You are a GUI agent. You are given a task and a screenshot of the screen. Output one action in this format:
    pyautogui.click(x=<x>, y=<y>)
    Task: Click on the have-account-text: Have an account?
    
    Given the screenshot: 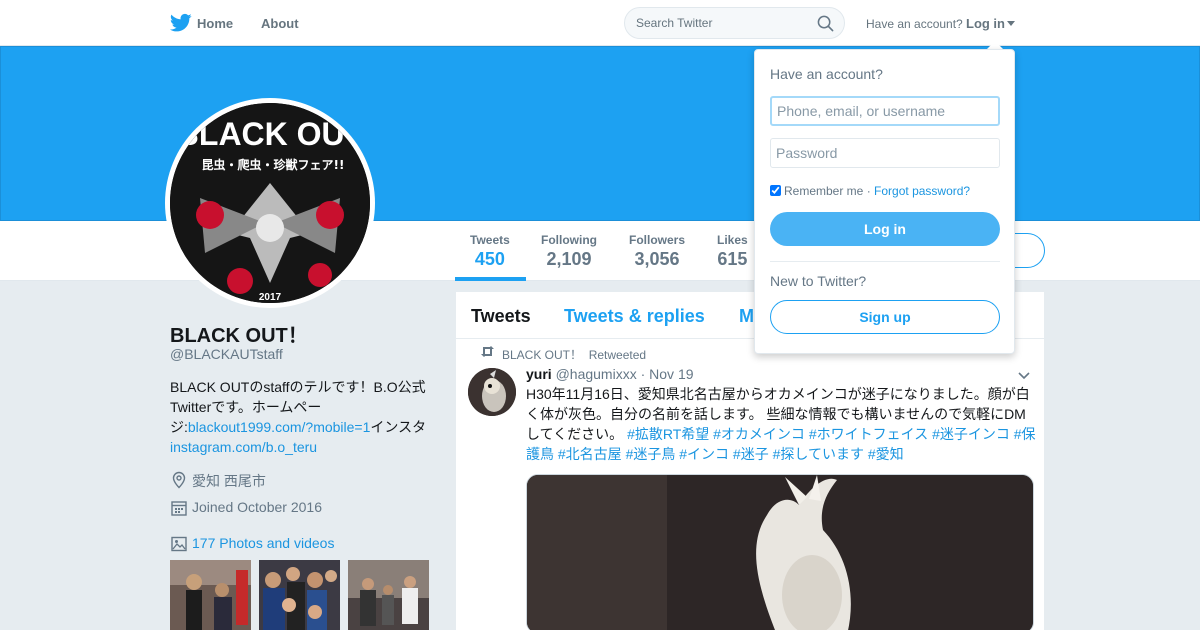 What is the action you would take?
    pyautogui.click(x=914, y=24)
    